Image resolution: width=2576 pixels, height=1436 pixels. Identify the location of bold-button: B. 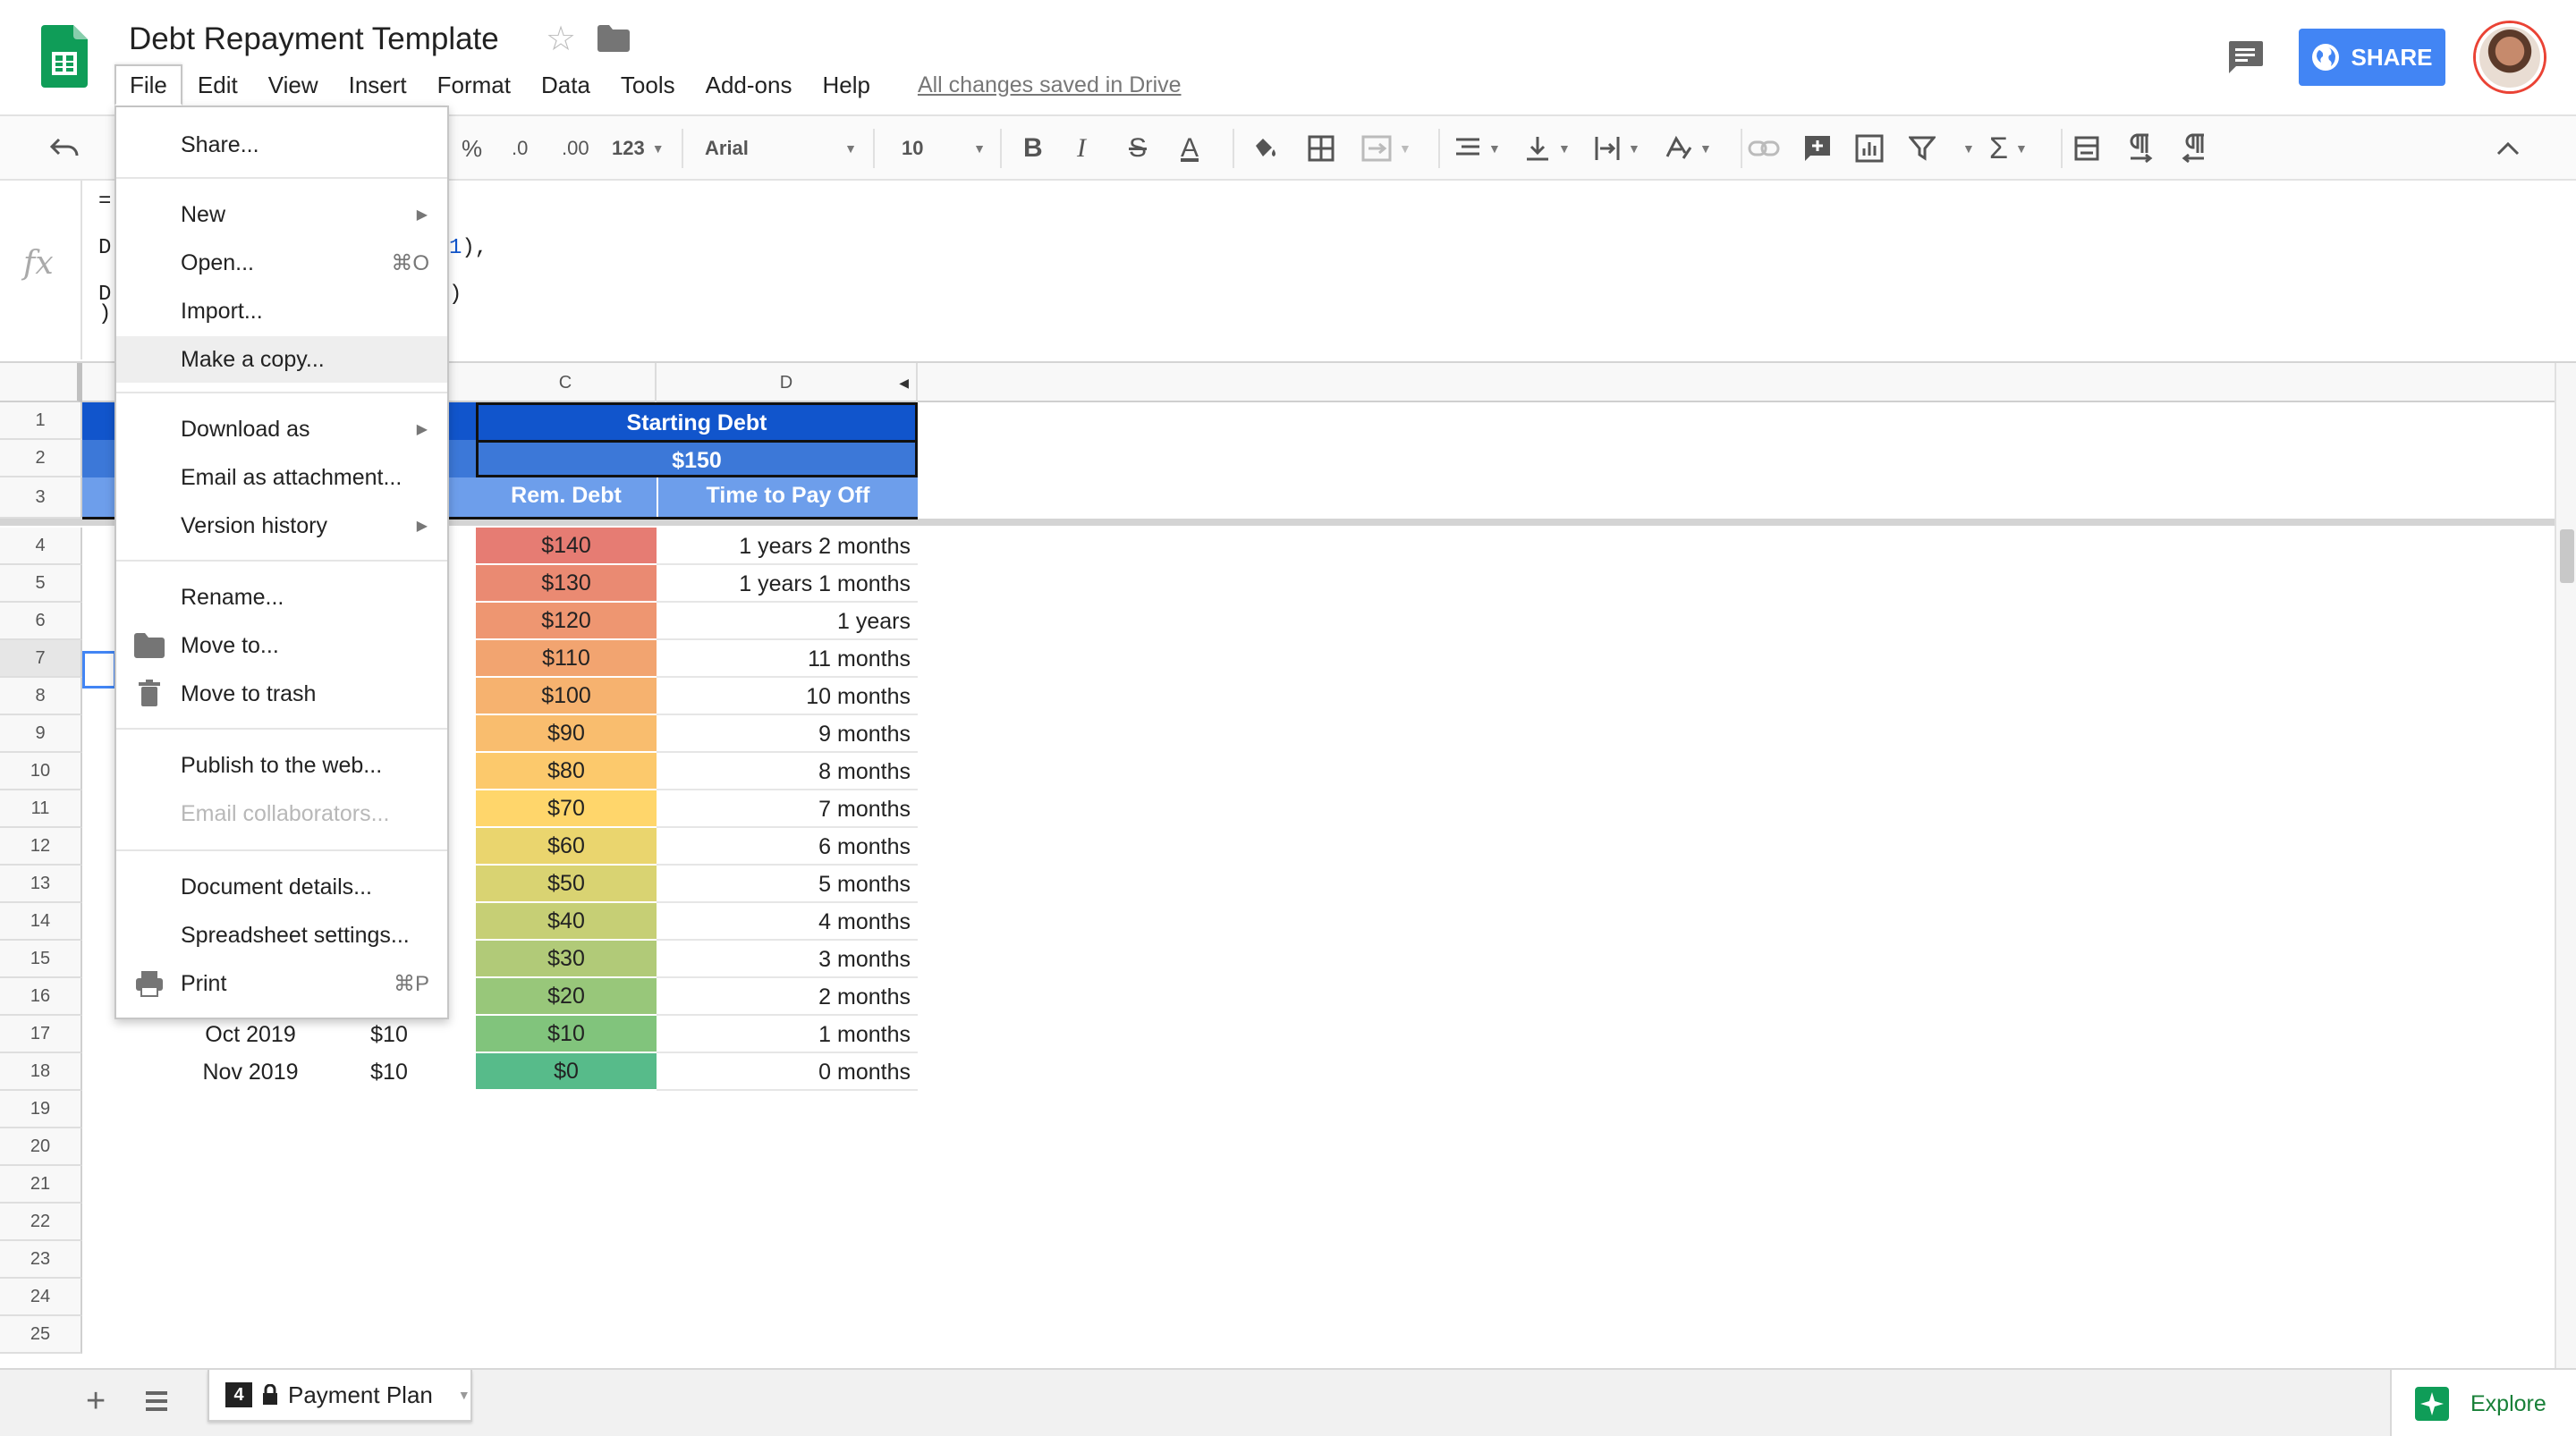
(1033, 148).